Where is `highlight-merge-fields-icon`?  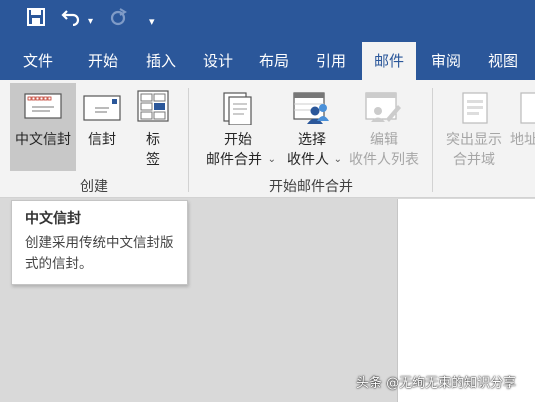 highlight-merge-fields-icon is located at coordinates (475, 110).